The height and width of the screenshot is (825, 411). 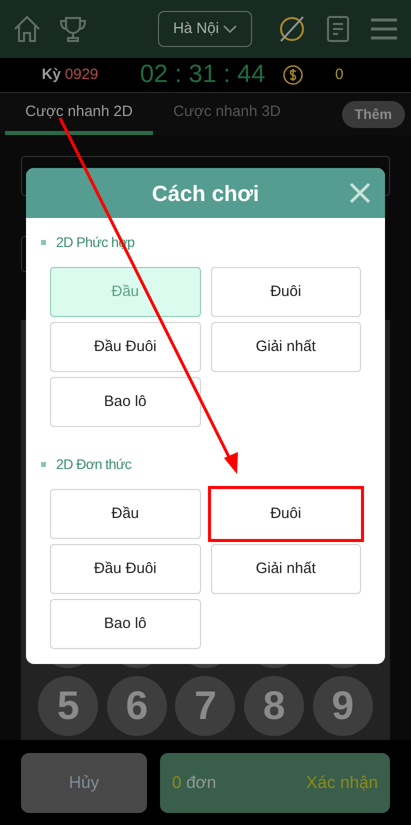 What do you see at coordinates (293, 75) in the screenshot?
I see `coin-icon` at bounding box center [293, 75].